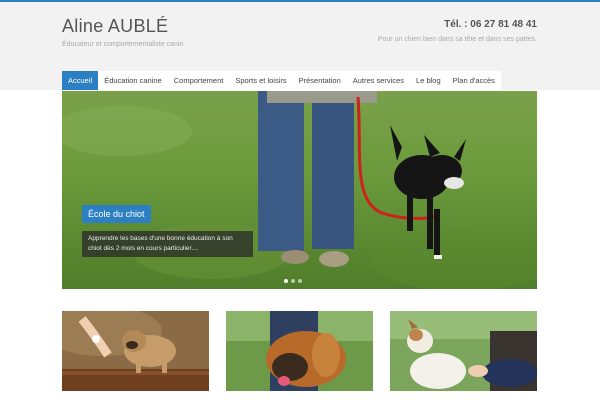  What do you see at coordinates (378, 80) in the screenshot?
I see `nav-item-autres-services: Autres services` at bounding box center [378, 80].